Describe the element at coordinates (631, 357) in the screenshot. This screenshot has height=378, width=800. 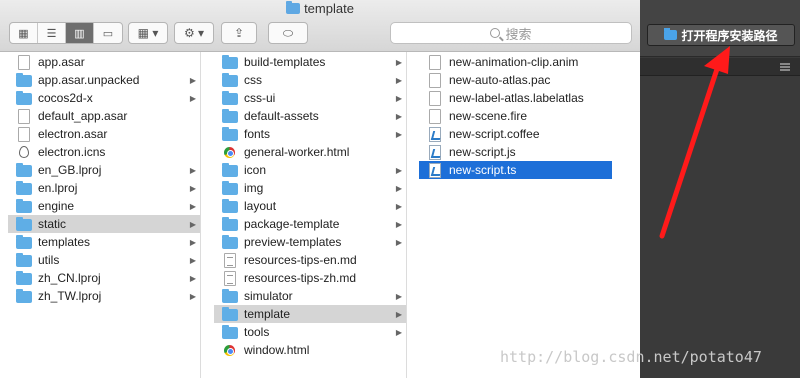
I see `watermark: http://blog.csdn.net/potato47` at that location.